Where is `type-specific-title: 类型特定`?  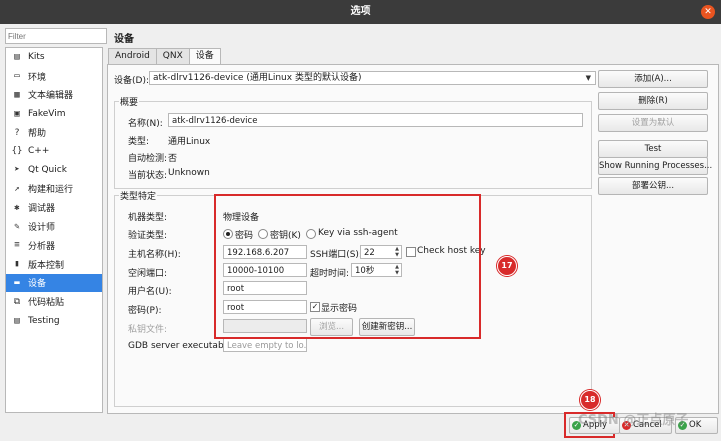
type-specific-title: 类型特定 is located at coordinates (138, 195).